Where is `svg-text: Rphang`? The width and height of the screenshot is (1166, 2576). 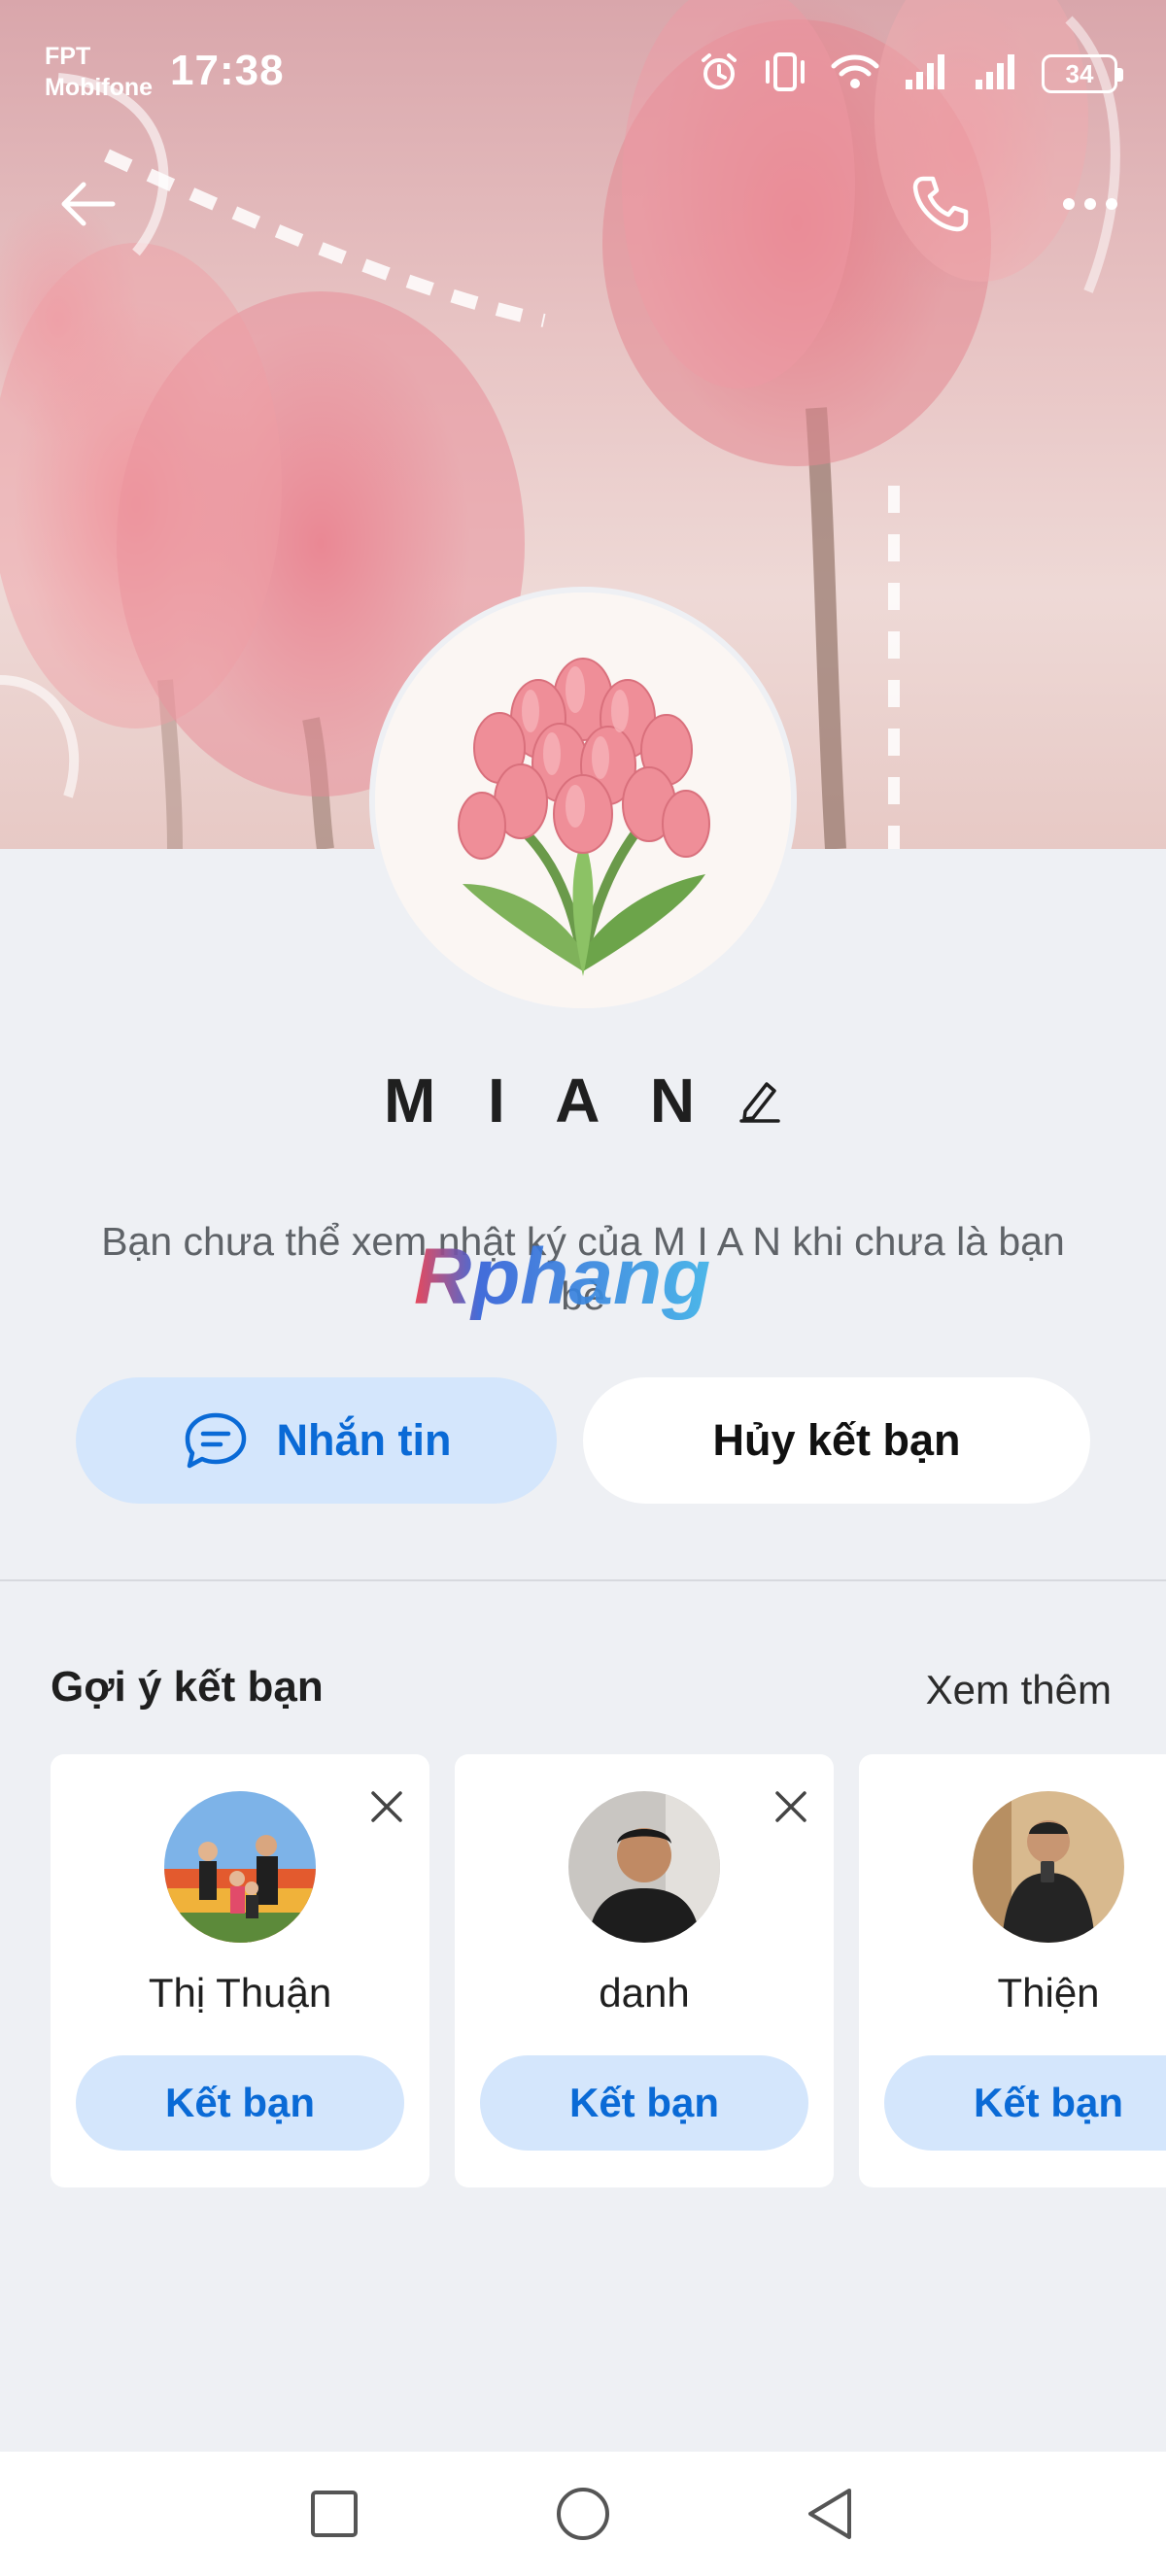
svg-text: Rphang is located at coordinates (562, 1277).